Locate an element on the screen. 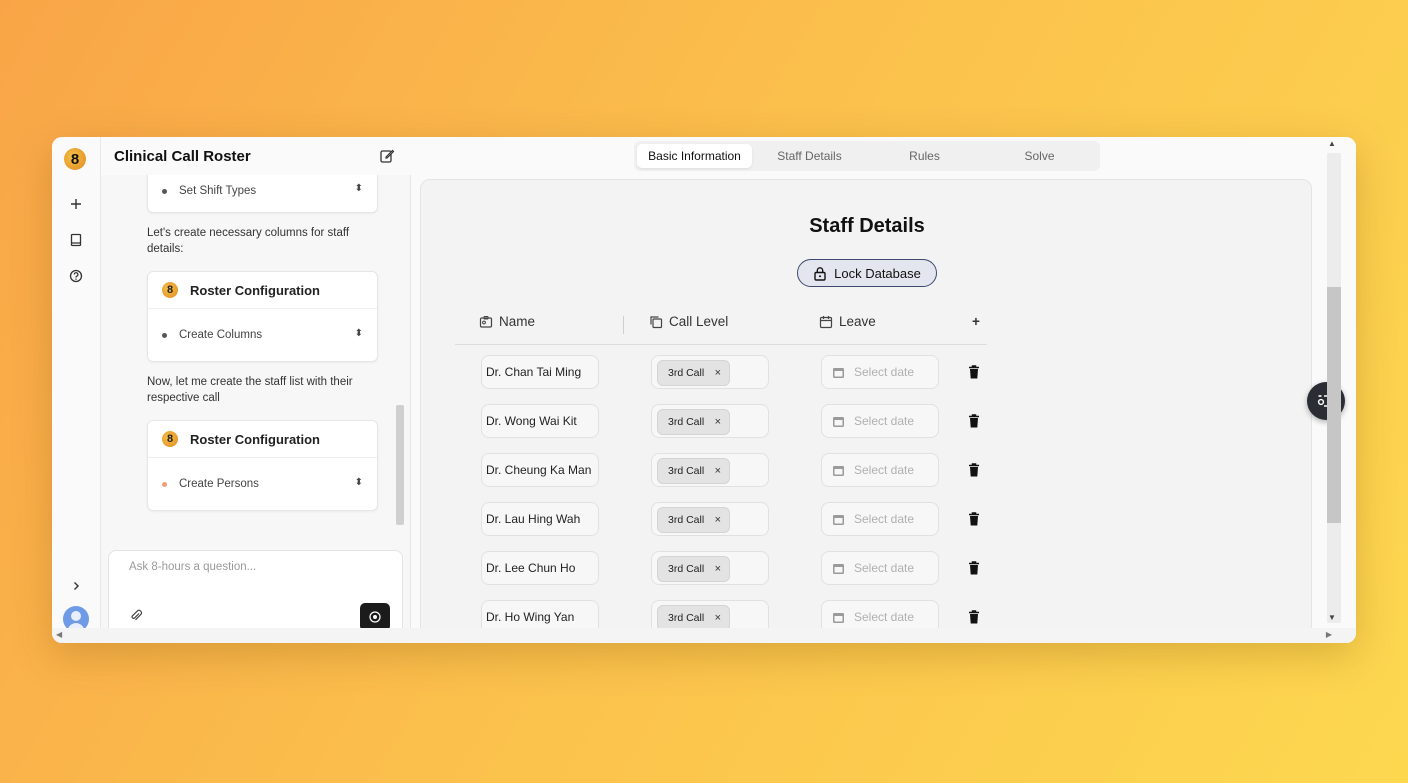 The image size is (1408, 783). scroll-down-icon: ▼ is located at coordinates (1332, 617).